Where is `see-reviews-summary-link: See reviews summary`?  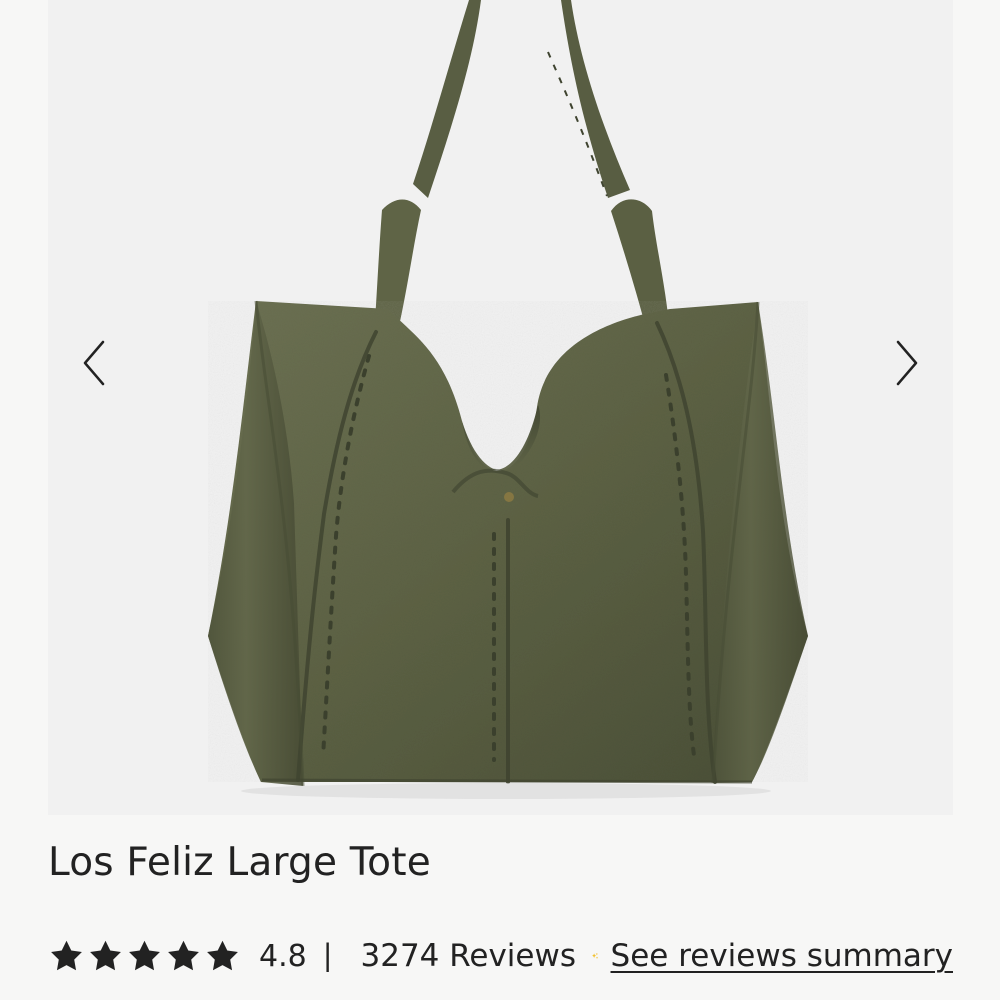 see-reviews-summary-link: See reviews summary is located at coordinates (782, 956).